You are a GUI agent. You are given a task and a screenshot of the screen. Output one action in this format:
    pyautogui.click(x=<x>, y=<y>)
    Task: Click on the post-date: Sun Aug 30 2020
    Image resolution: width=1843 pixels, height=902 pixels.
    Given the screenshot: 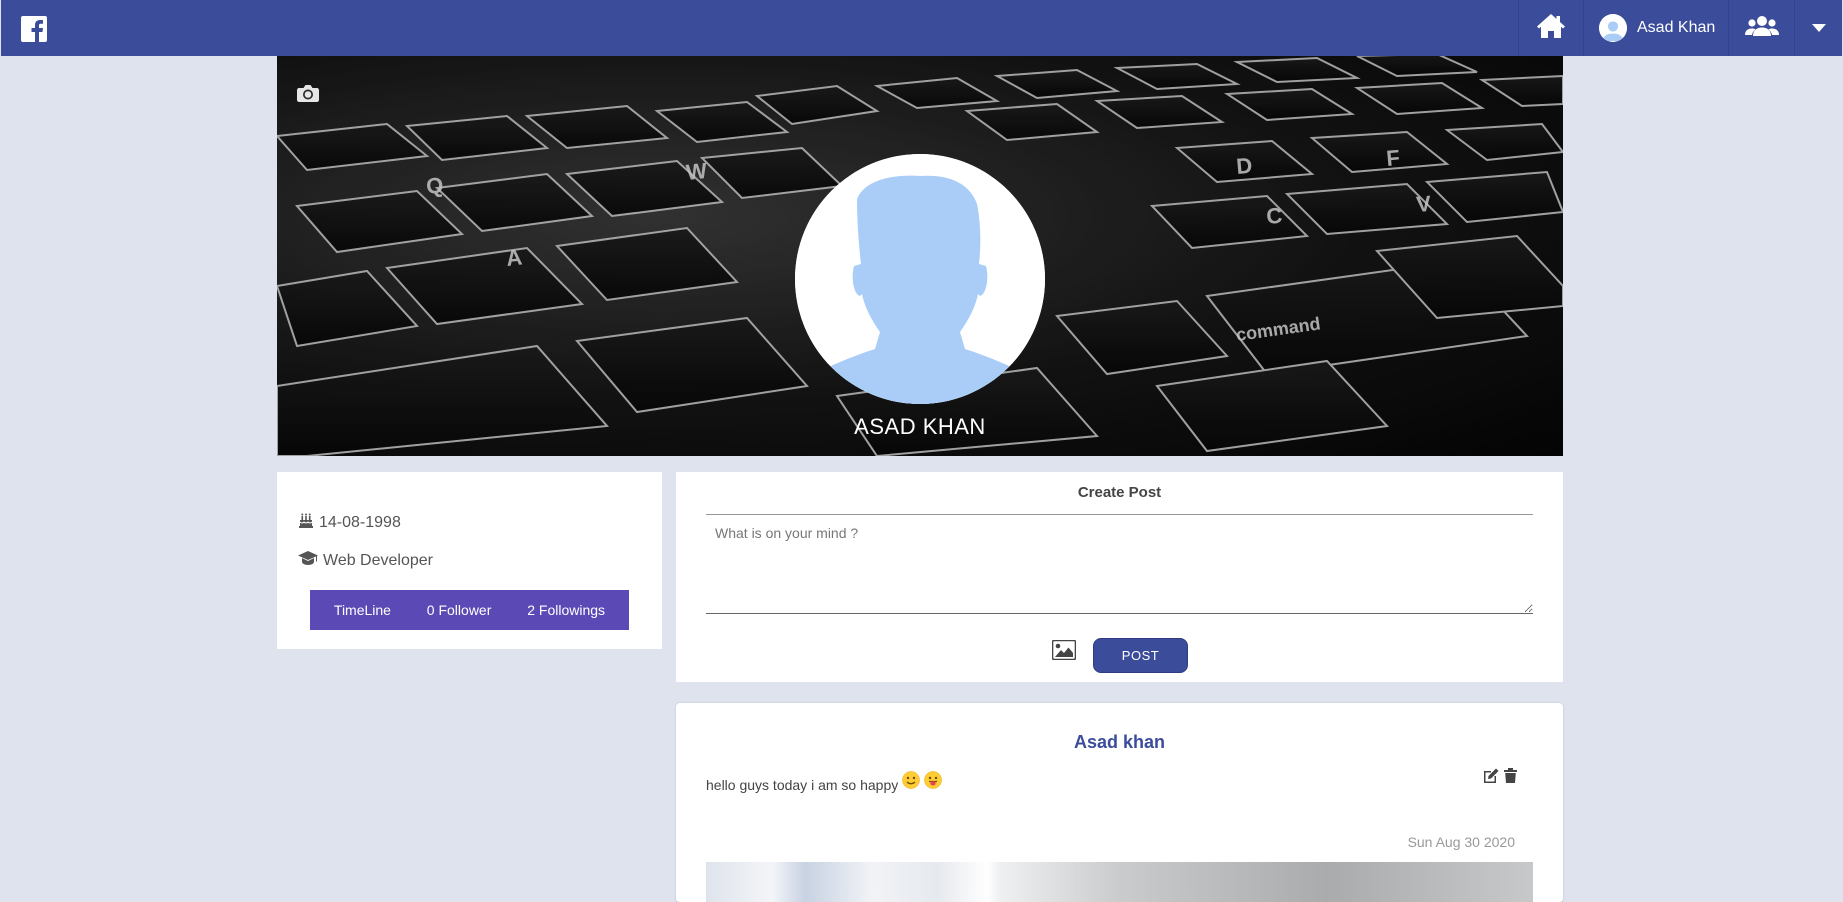 What is the action you would take?
    pyautogui.click(x=1461, y=842)
    